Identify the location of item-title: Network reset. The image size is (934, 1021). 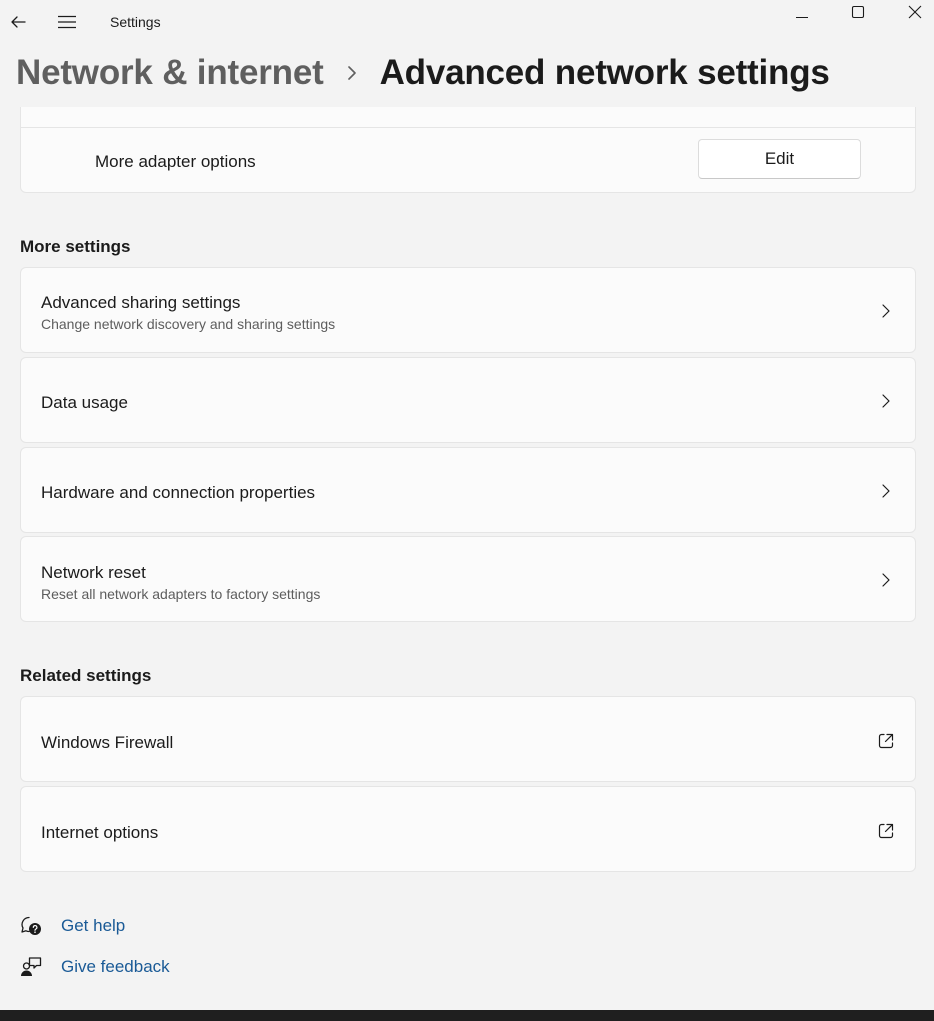
(93, 572).